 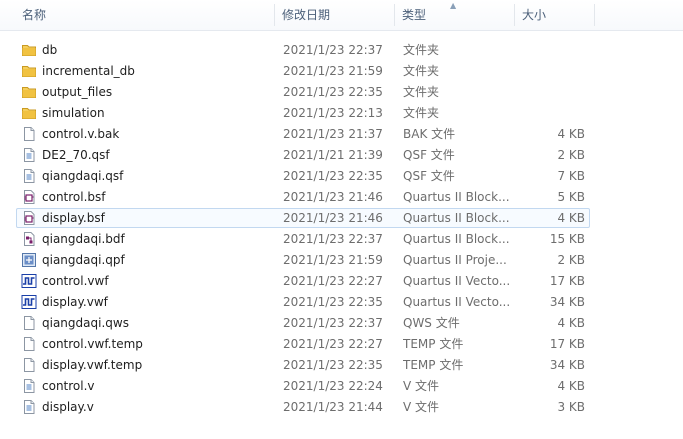 I want to click on file-type: QWS 文件, so click(x=431, y=323).